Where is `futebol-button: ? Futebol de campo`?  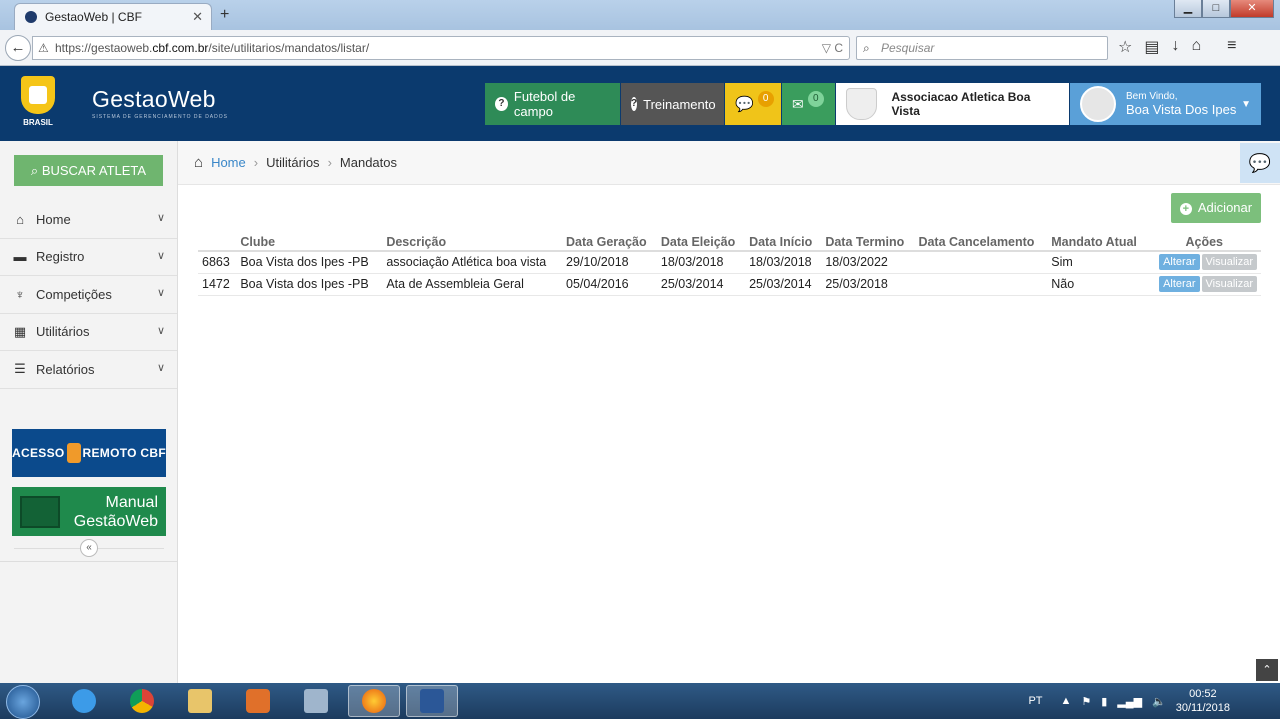 futebol-button: ? Futebol de campo is located at coordinates (552, 104).